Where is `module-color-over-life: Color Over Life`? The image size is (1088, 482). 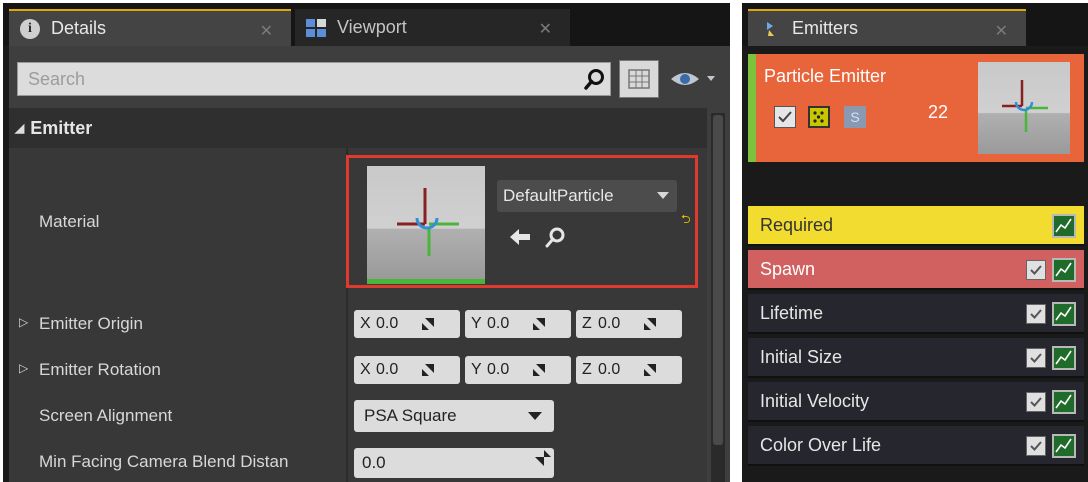 module-color-over-life: Color Over Life is located at coordinates (916, 446).